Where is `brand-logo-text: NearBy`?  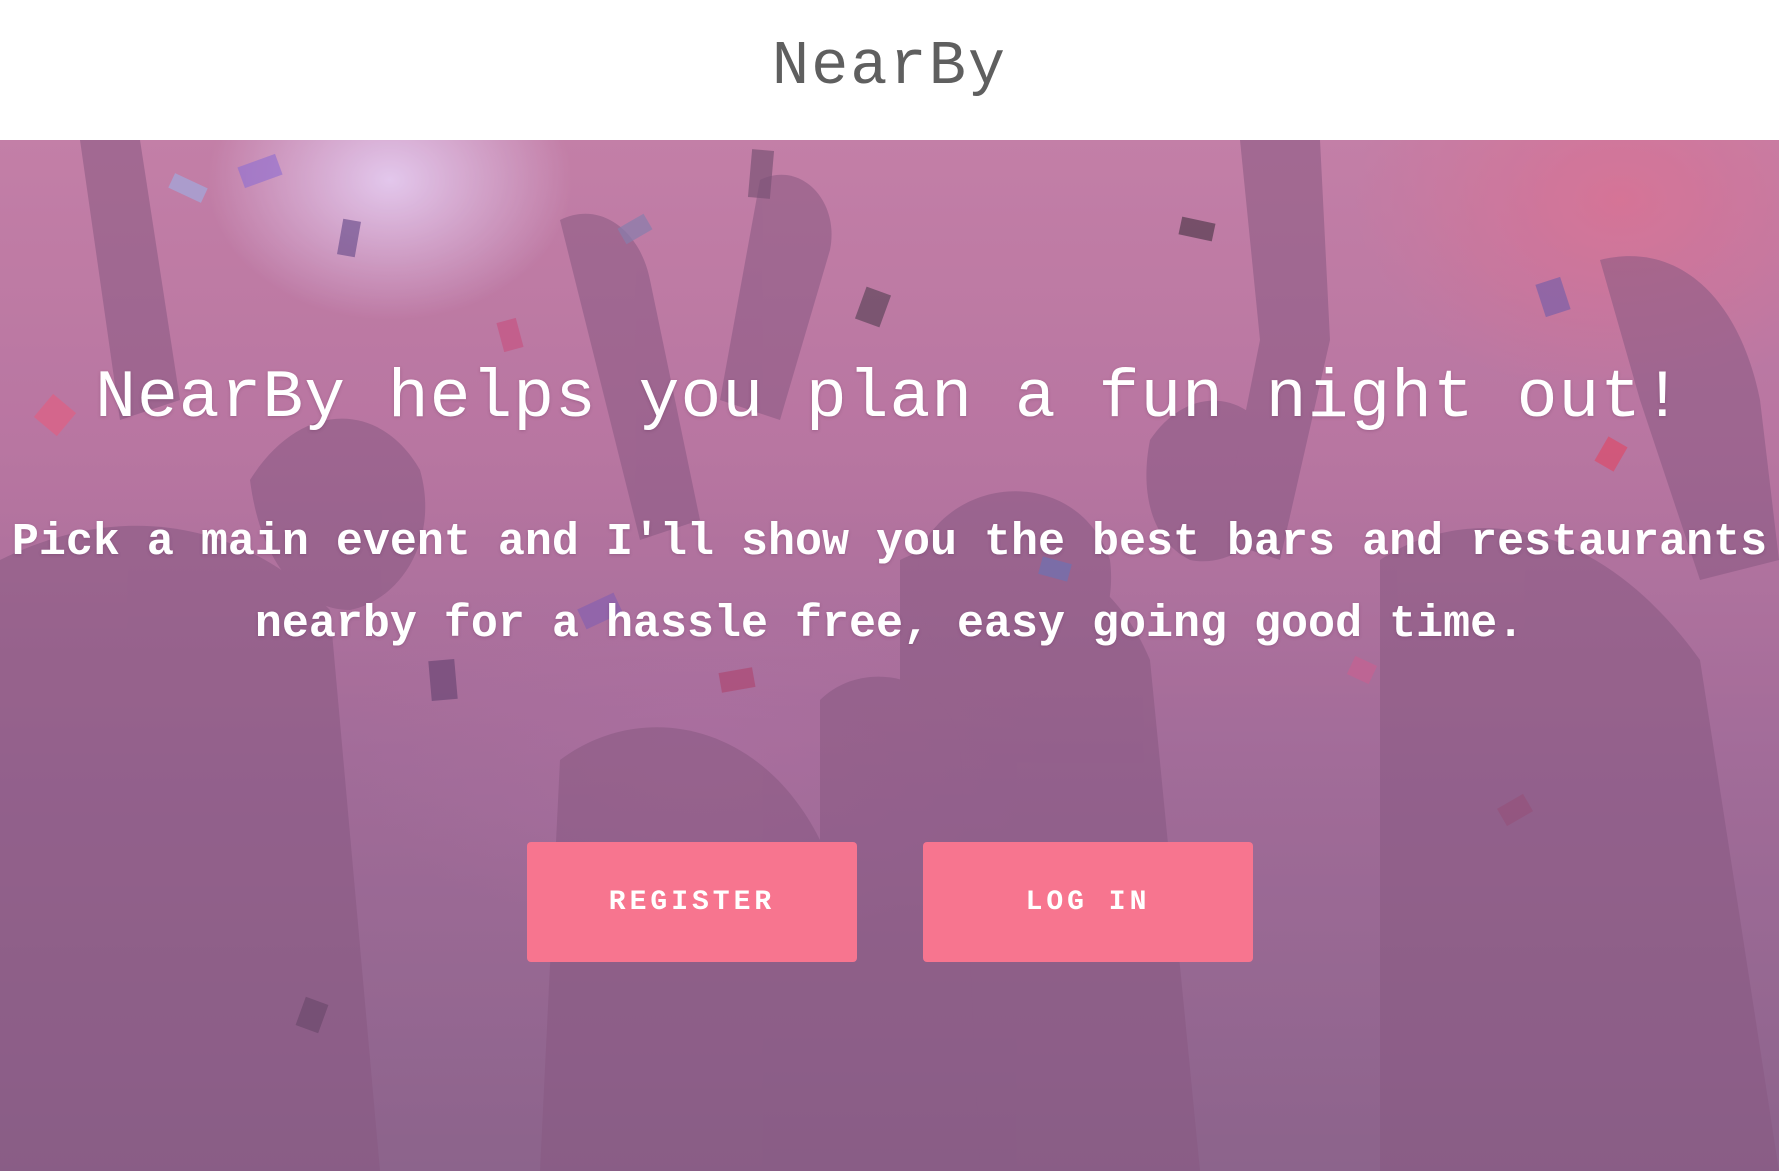 brand-logo-text: NearBy is located at coordinates (889, 66).